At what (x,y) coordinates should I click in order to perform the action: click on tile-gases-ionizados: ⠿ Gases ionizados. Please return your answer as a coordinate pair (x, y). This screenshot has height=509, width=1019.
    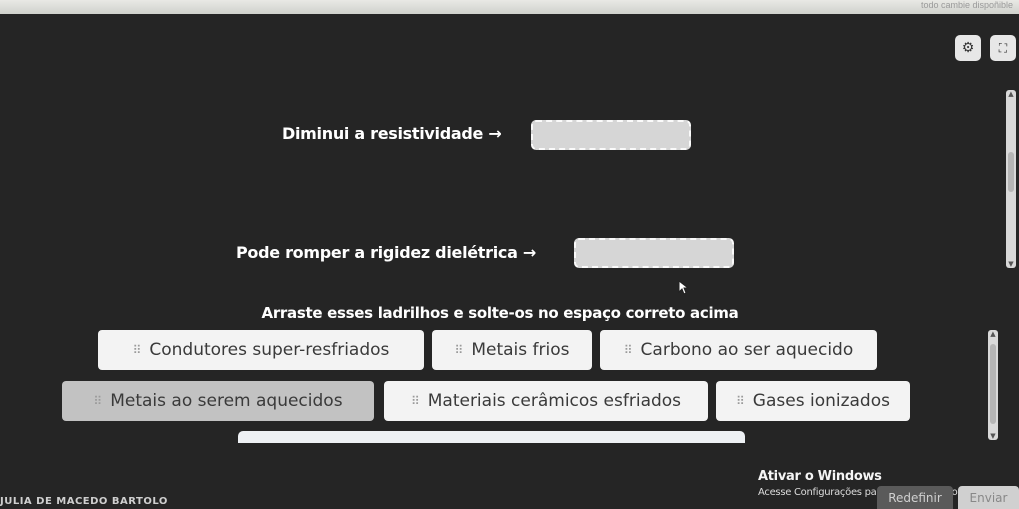
    Looking at the image, I should click on (813, 401).